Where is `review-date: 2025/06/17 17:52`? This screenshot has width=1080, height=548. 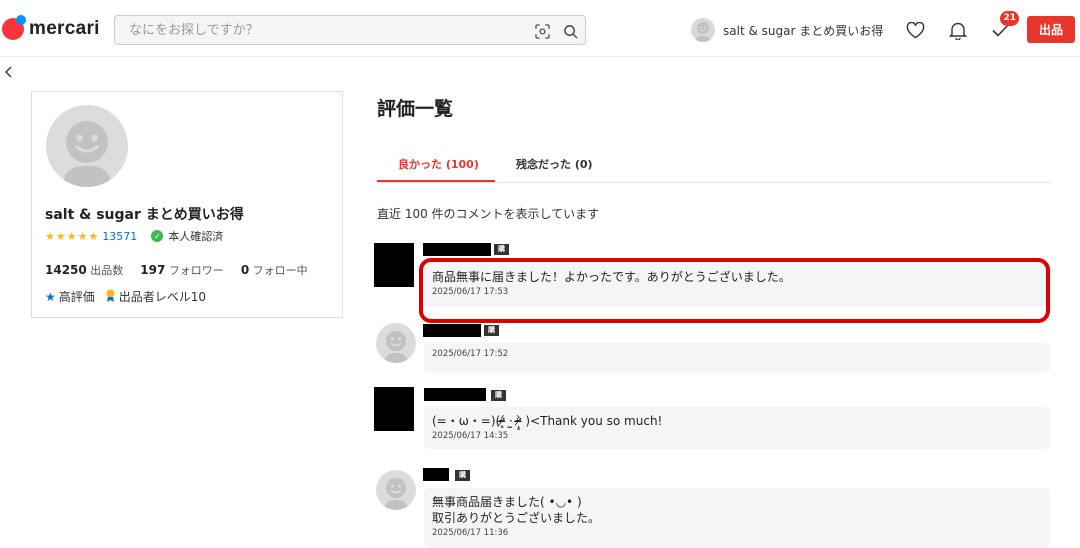
review-date: 2025/06/17 17:52 is located at coordinates (470, 354).